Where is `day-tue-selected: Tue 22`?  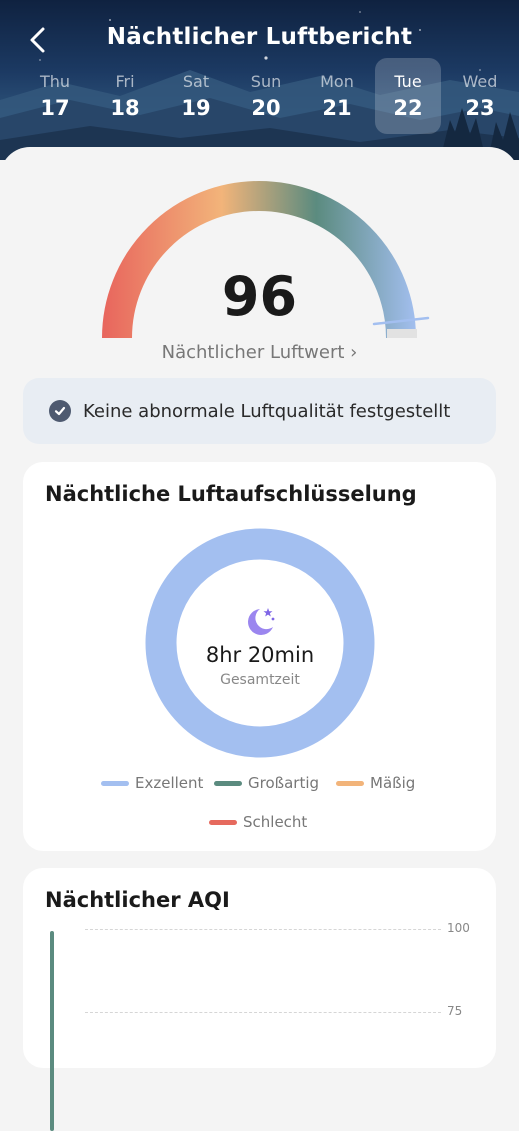
day-tue-selected: Tue 22 is located at coordinates (408, 96).